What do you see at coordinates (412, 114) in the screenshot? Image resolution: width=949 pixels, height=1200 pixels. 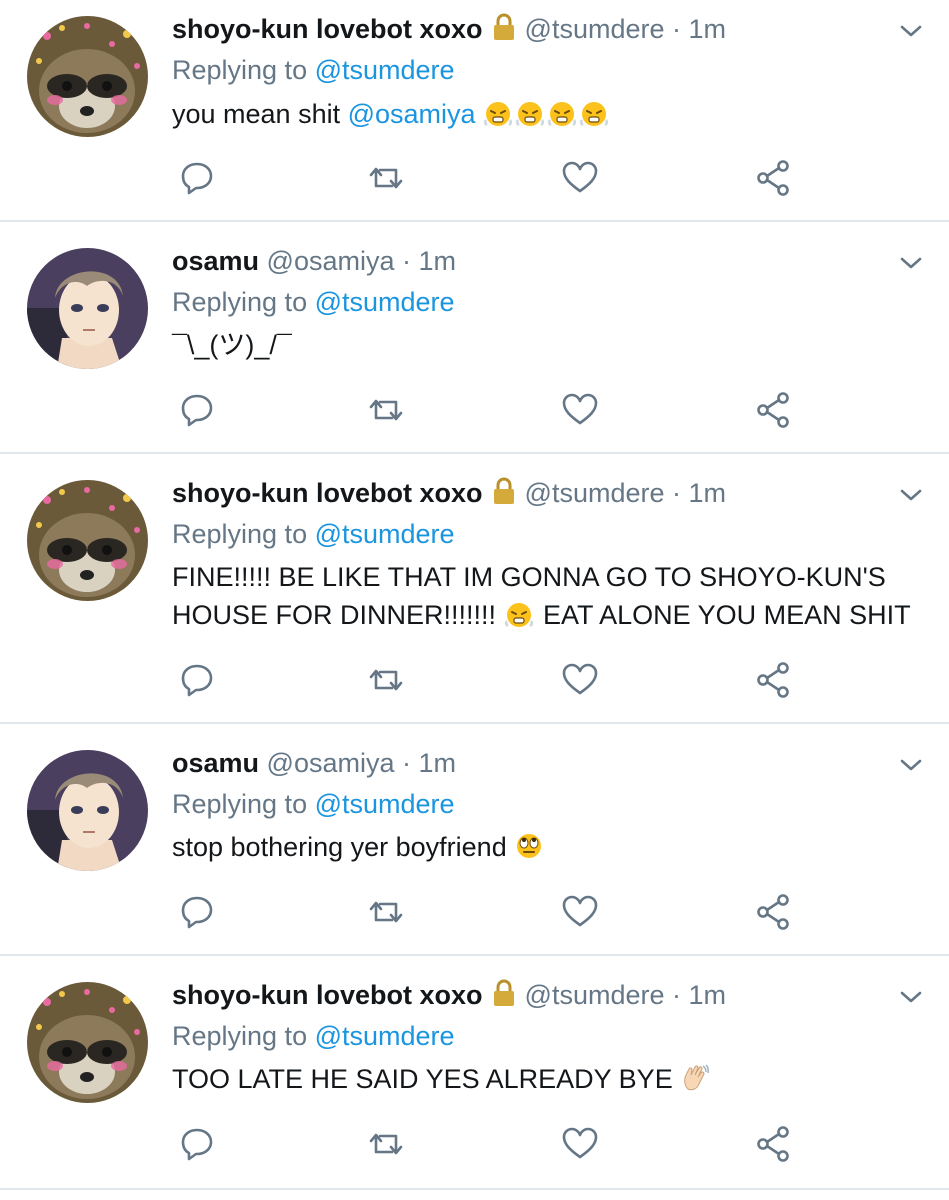 I see `mention-link: @osamiya` at bounding box center [412, 114].